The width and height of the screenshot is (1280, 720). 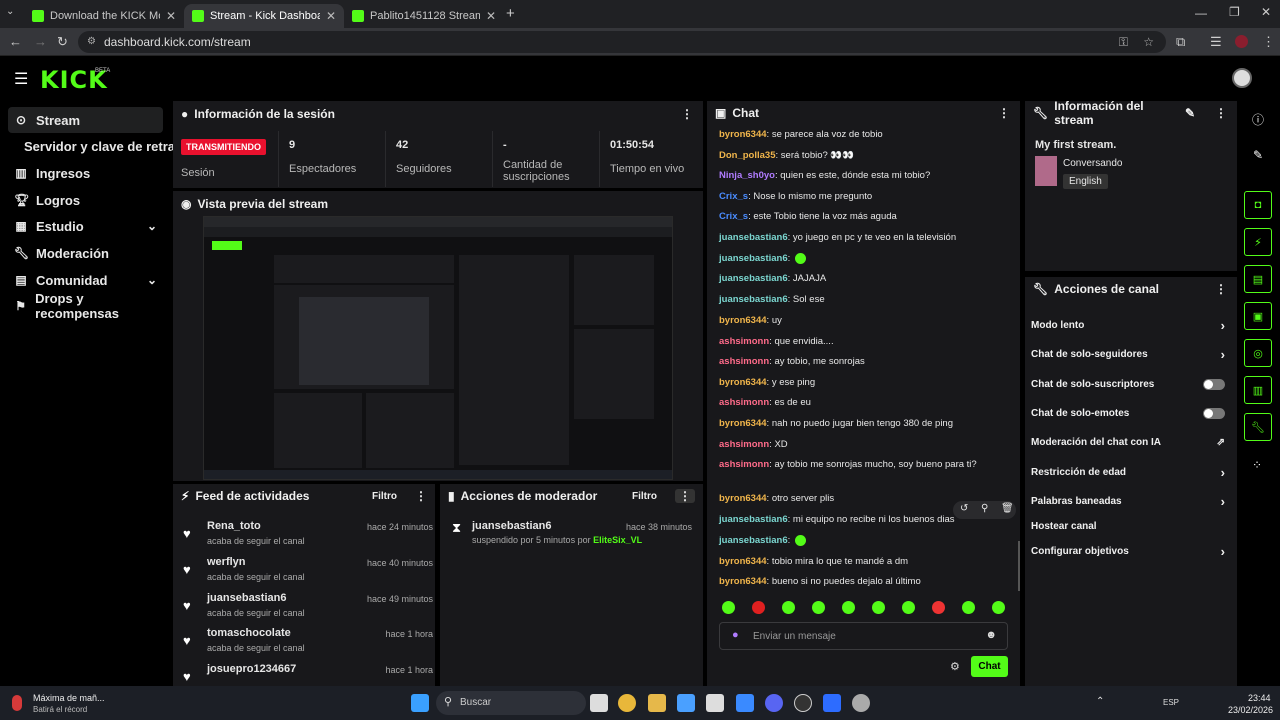 I want to click on minimize-icon: —, so click(x=1201, y=13).